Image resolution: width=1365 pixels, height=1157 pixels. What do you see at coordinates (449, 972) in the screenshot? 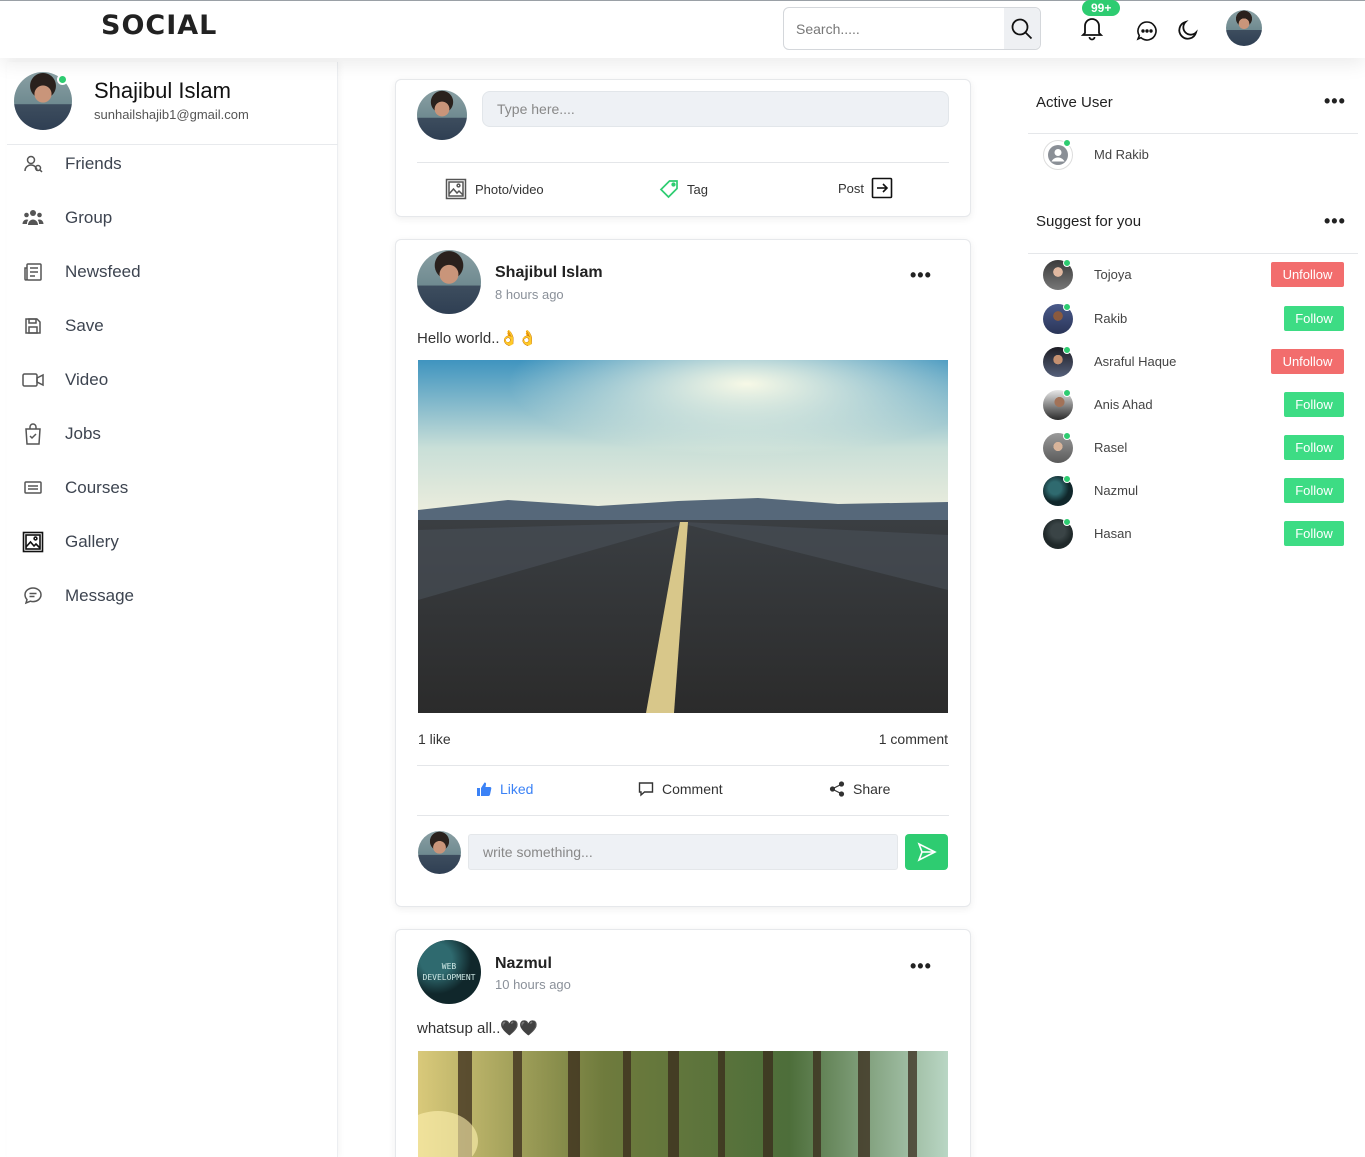
I see `post-author-avatar: WEB DEVELOPMENT` at bounding box center [449, 972].